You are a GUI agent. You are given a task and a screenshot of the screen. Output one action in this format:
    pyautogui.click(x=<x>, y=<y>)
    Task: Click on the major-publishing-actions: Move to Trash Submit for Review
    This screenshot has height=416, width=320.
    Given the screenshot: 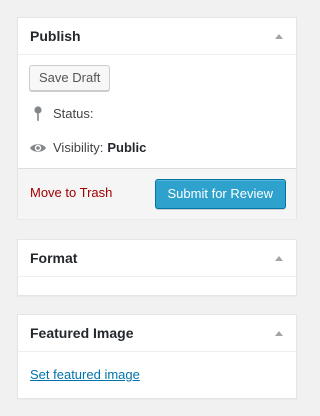 What is the action you would take?
    pyautogui.click(x=157, y=193)
    